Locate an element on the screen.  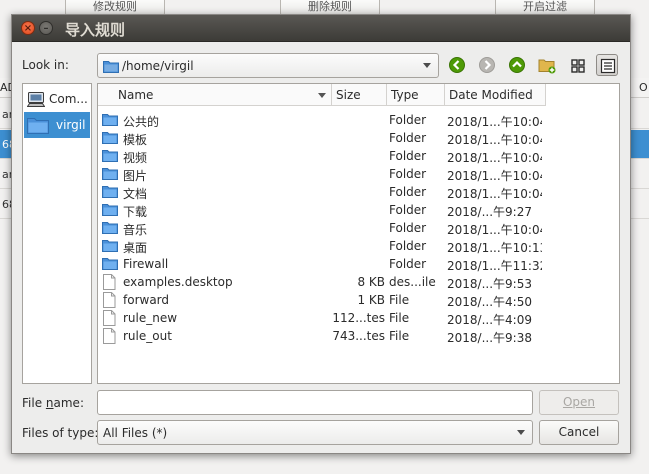
file-name: forward is located at coordinates (146, 300).